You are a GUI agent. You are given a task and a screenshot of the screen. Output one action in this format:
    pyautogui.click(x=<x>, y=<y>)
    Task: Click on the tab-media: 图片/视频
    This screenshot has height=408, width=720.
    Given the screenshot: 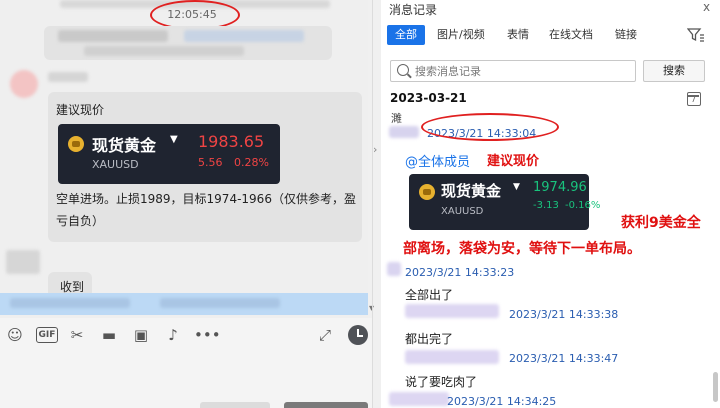 What is the action you would take?
    pyautogui.click(x=461, y=35)
    